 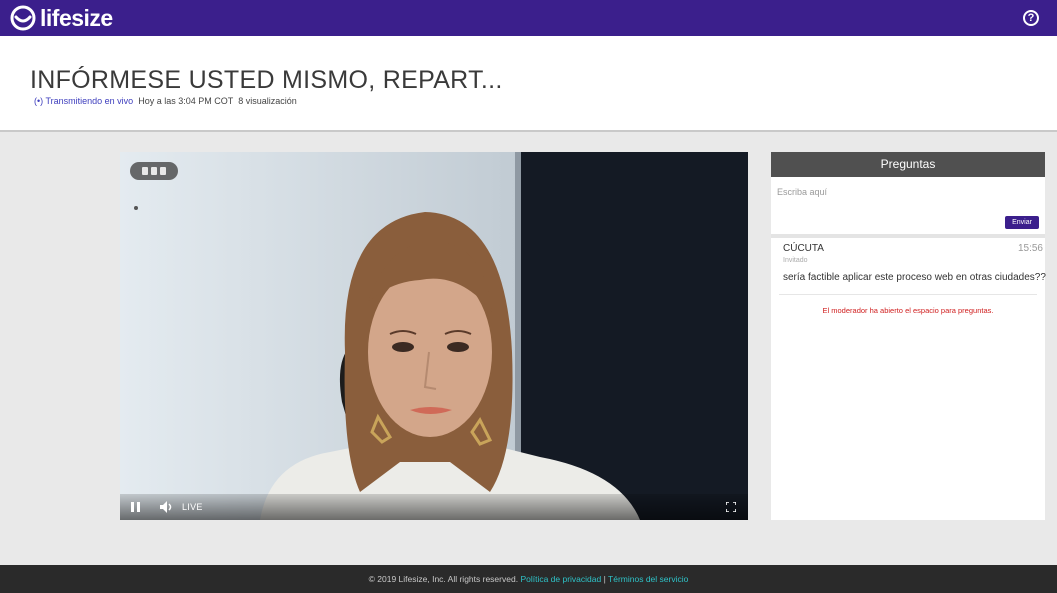 I want to click on pause-icon, so click(x=135, y=507).